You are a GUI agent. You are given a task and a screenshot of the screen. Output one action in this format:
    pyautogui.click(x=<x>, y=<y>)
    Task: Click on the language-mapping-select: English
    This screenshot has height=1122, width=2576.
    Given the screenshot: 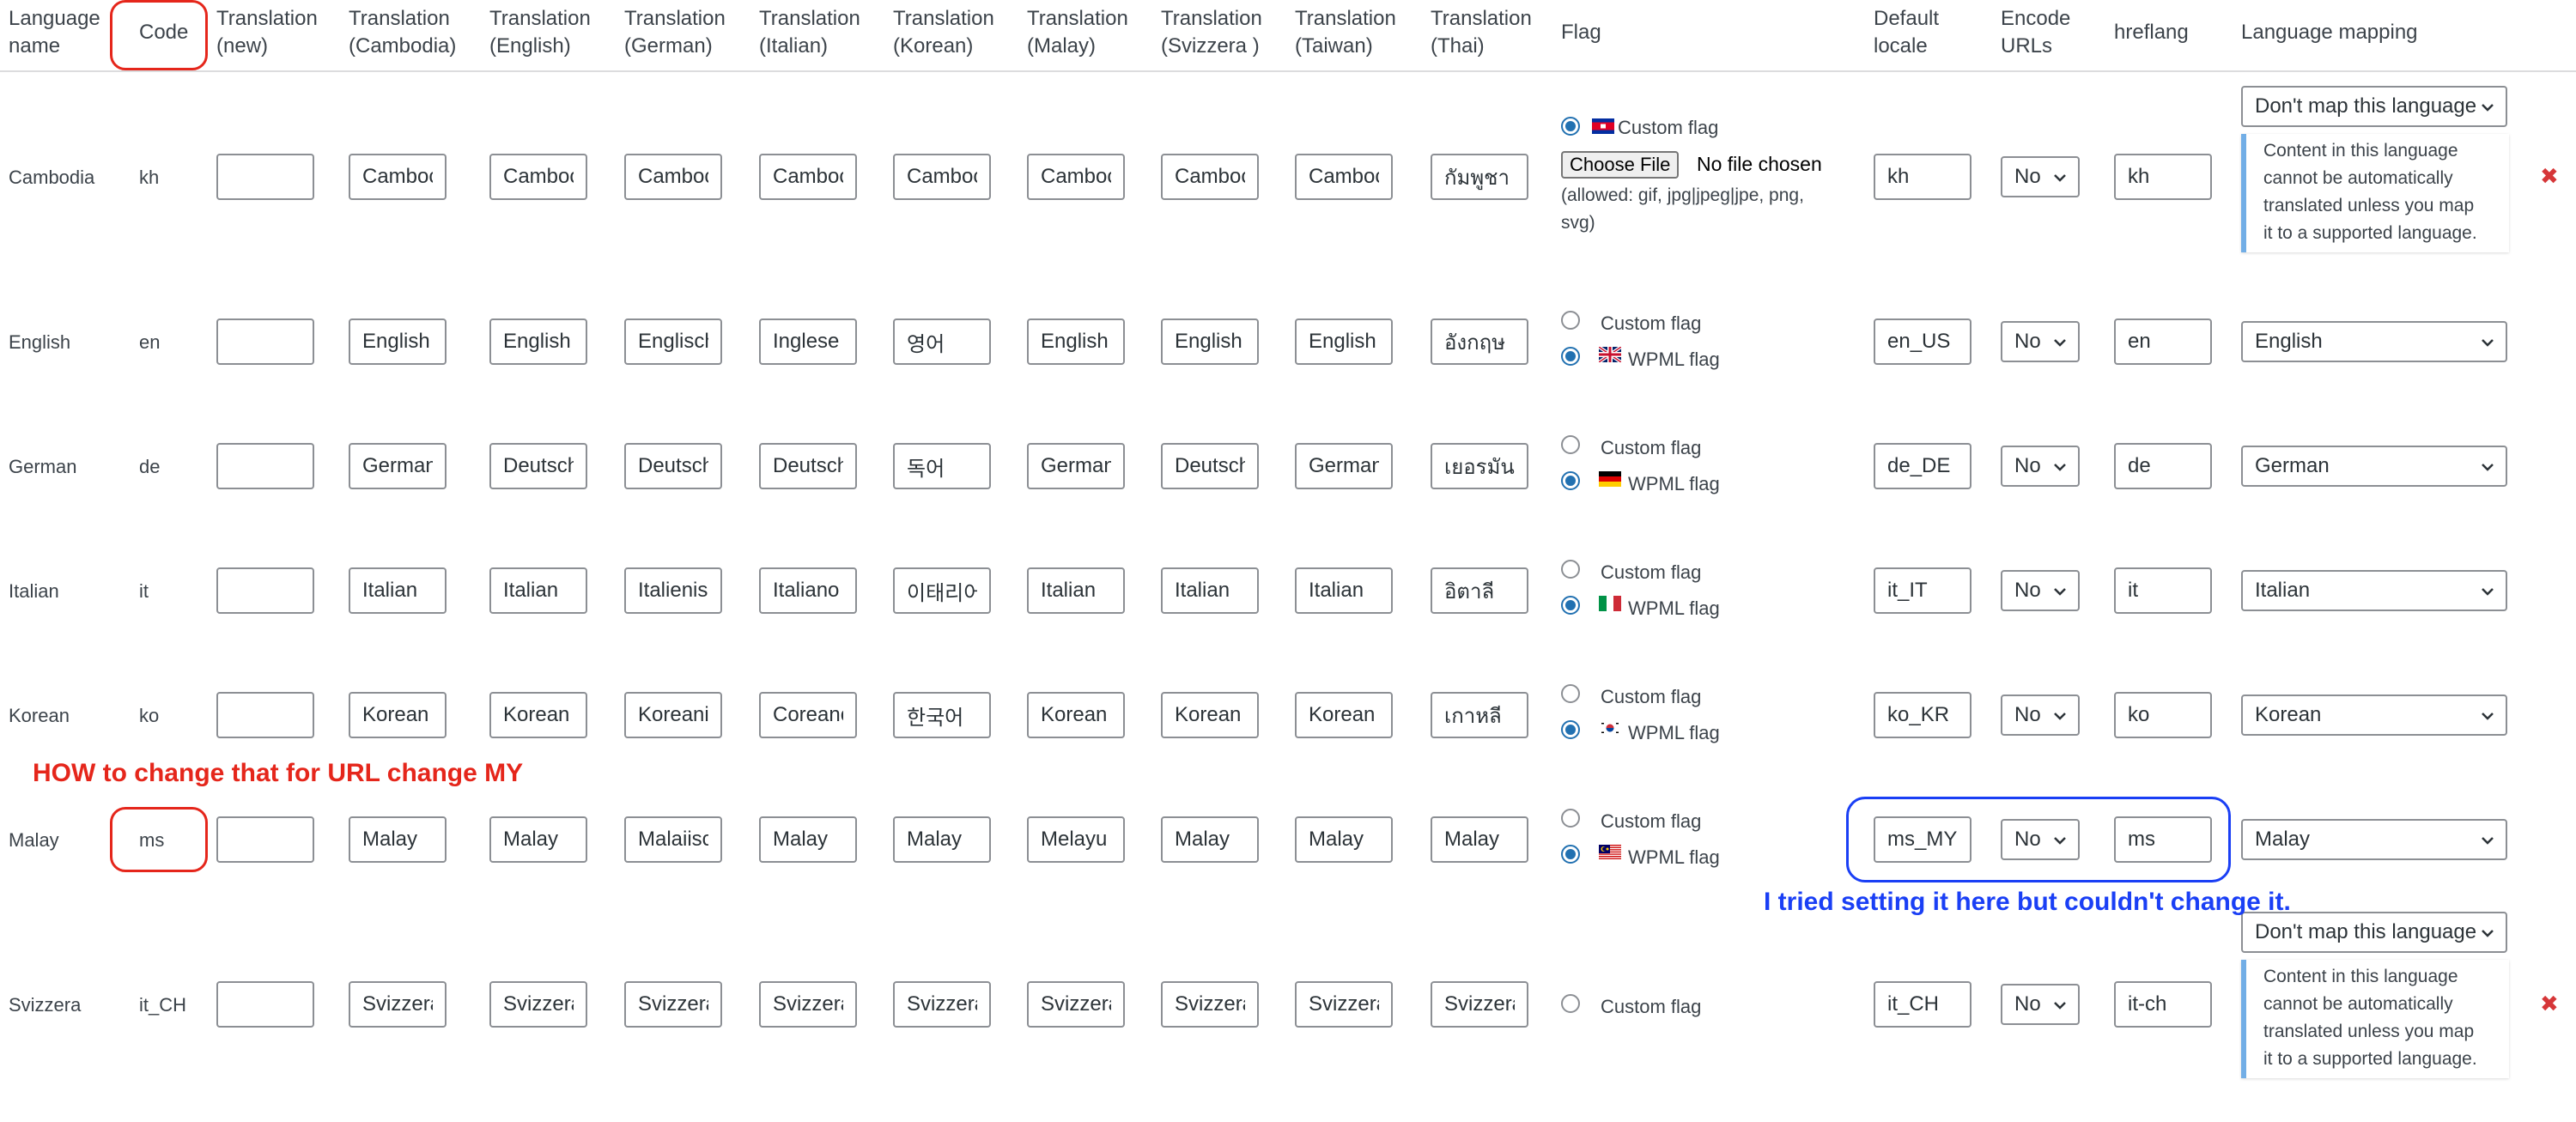 What is the action you would take?
    pyautogui.click(x=2374, y=341)
    